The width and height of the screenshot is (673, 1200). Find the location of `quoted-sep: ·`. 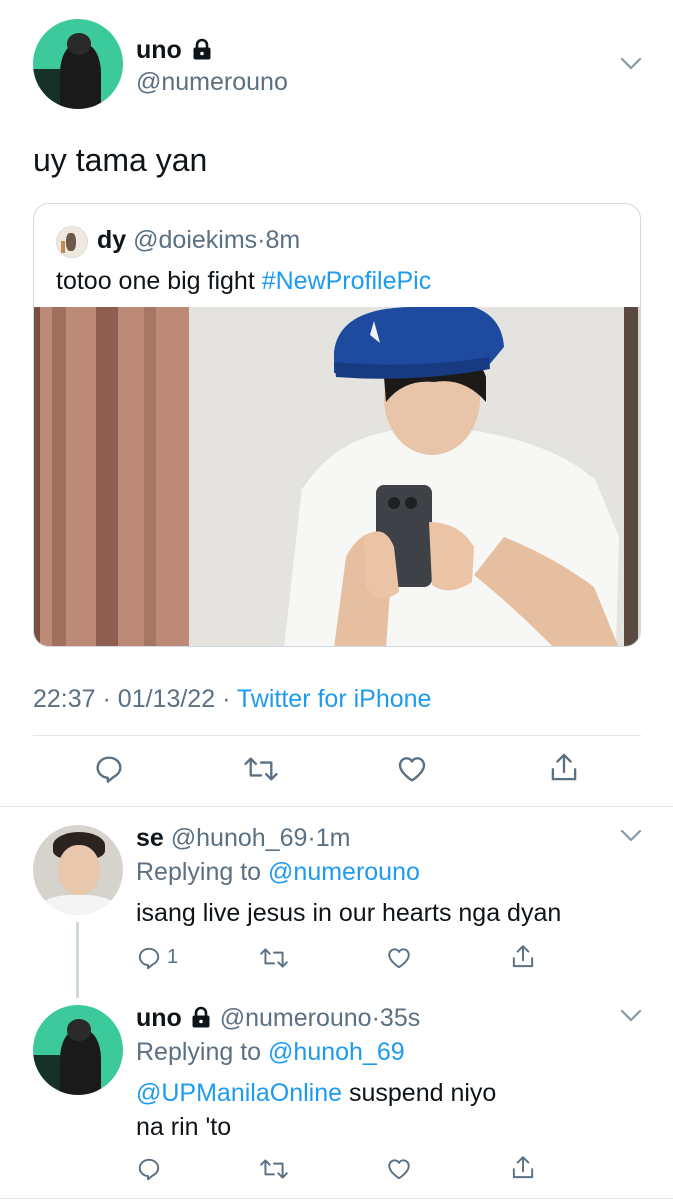

quoted-sep: · is located at coordinates (261, 240).